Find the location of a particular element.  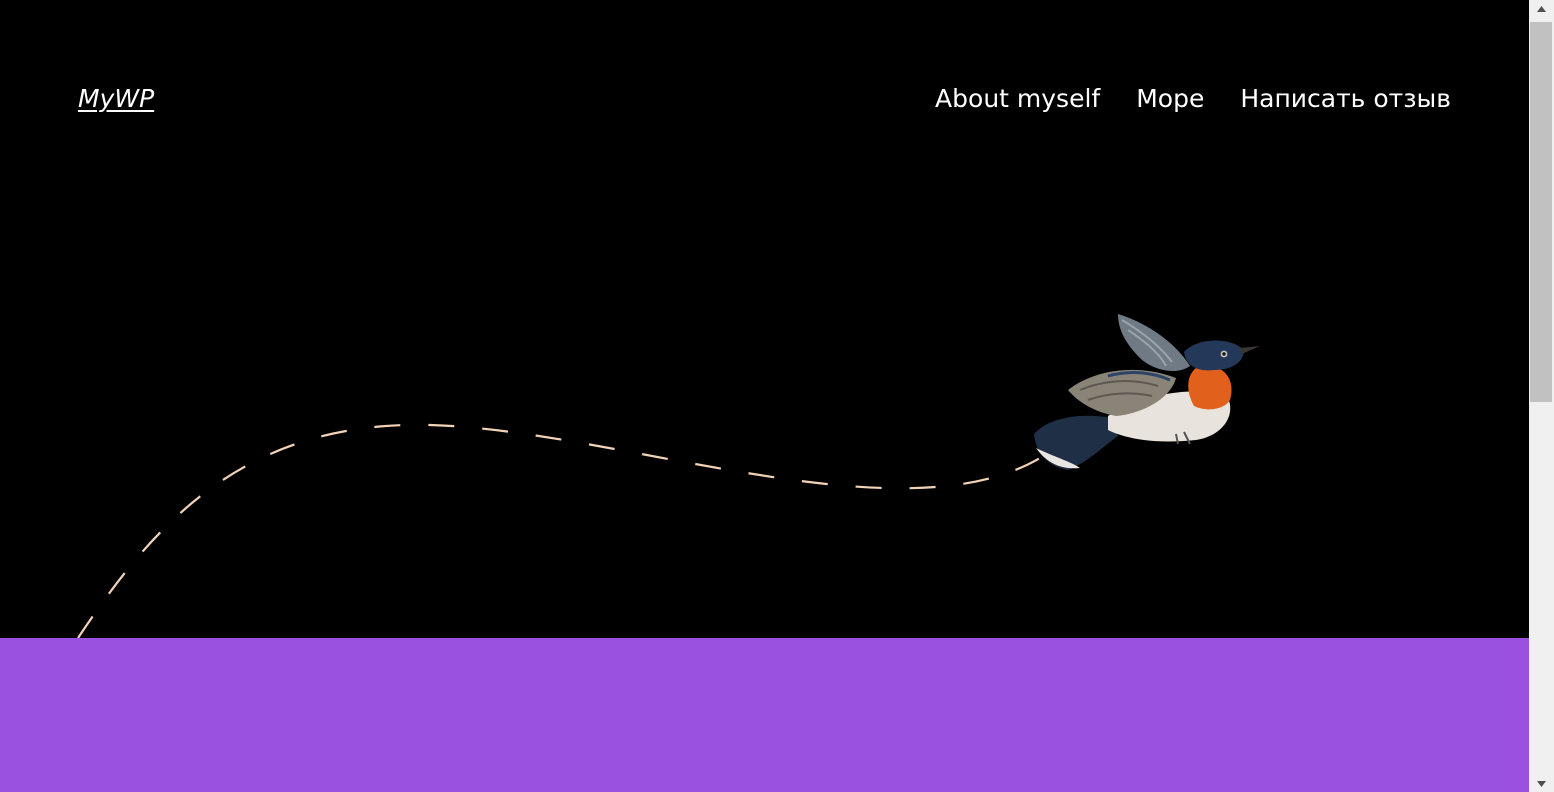

arrow-up-icon is located at coordinates (1541, 8).